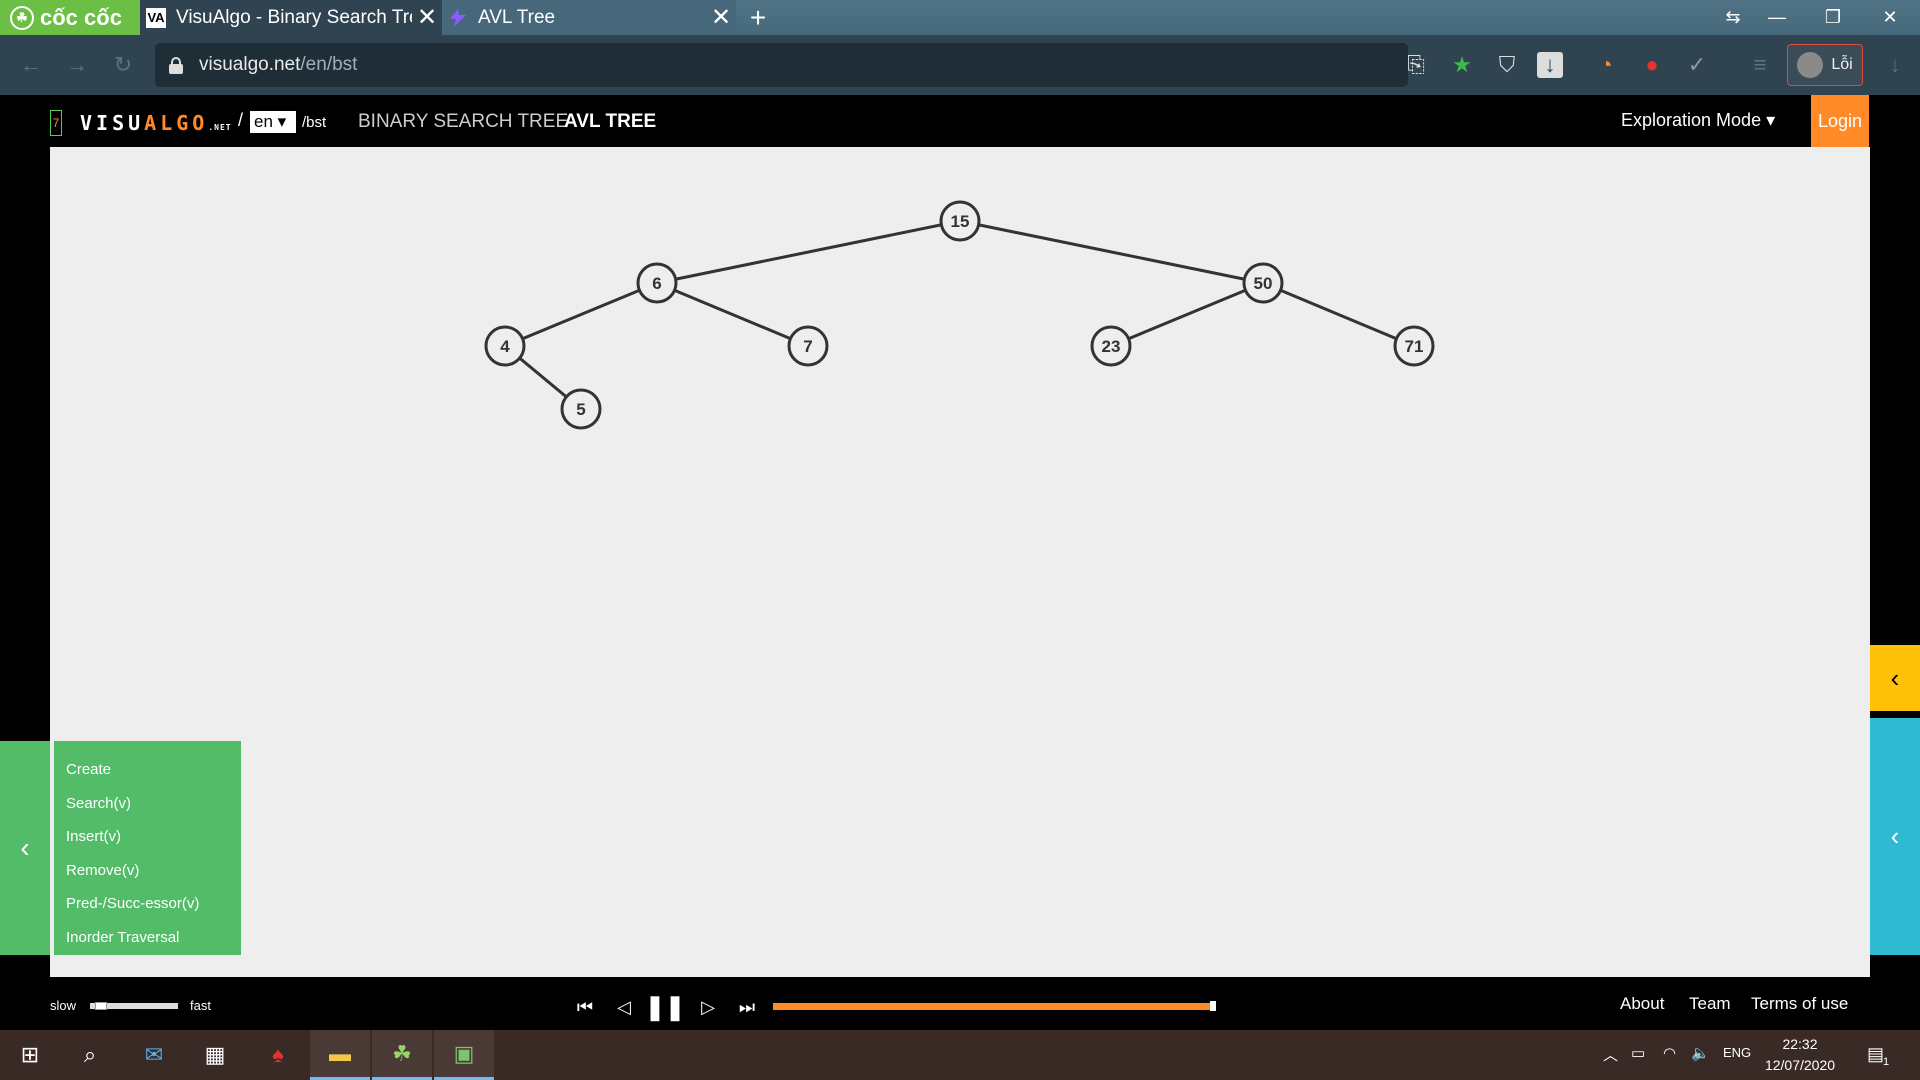 Image resolution: width=1920 pixels, height=1080 pixels. What do you see at coordinates (624, 1007) in the screenshot?
I see `step-backward-icon: ◁` at bounding box center [624, 1007].